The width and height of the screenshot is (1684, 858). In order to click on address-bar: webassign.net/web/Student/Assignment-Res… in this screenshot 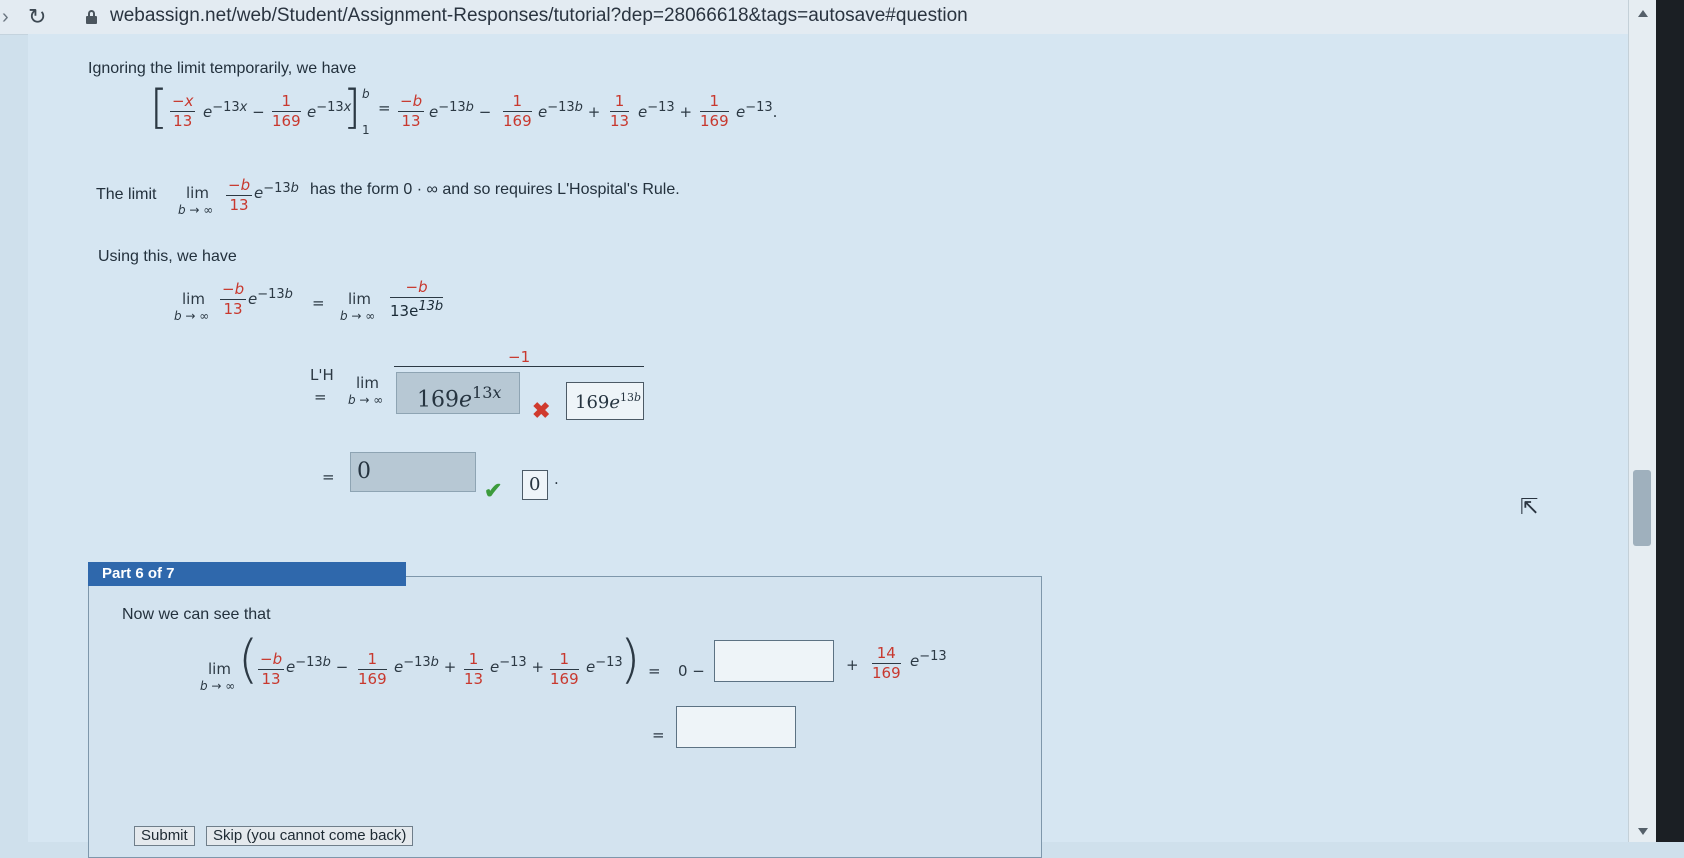, I will do `click(539, 16)`.